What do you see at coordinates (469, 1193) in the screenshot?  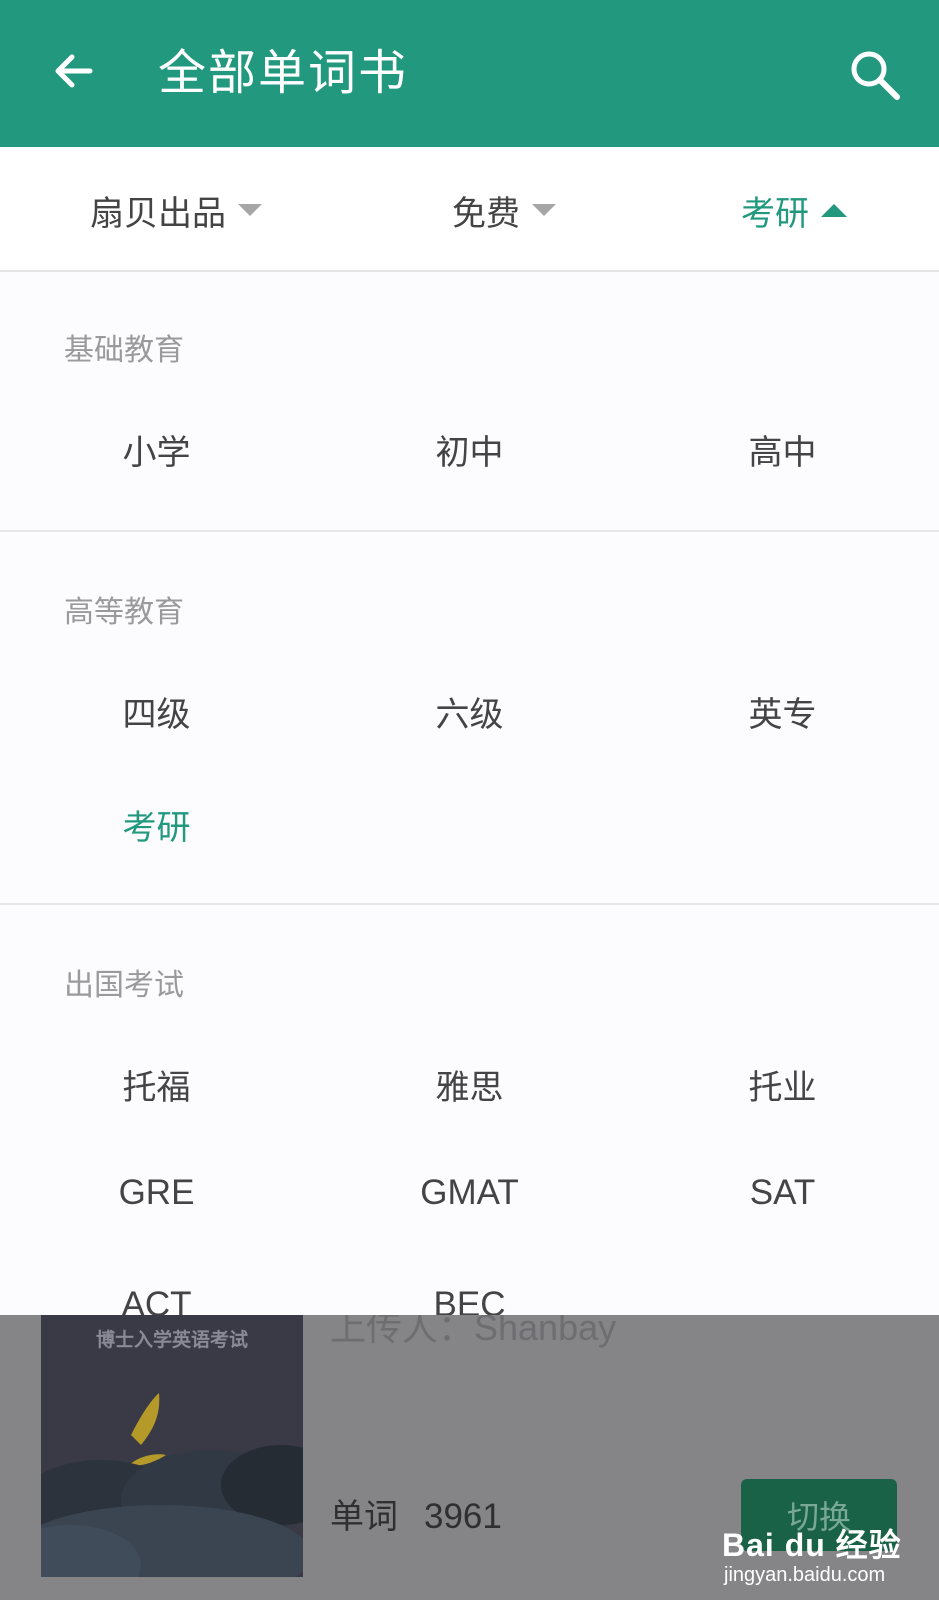 I see `category-item: GMAT` at bounding box center [469, 1193].